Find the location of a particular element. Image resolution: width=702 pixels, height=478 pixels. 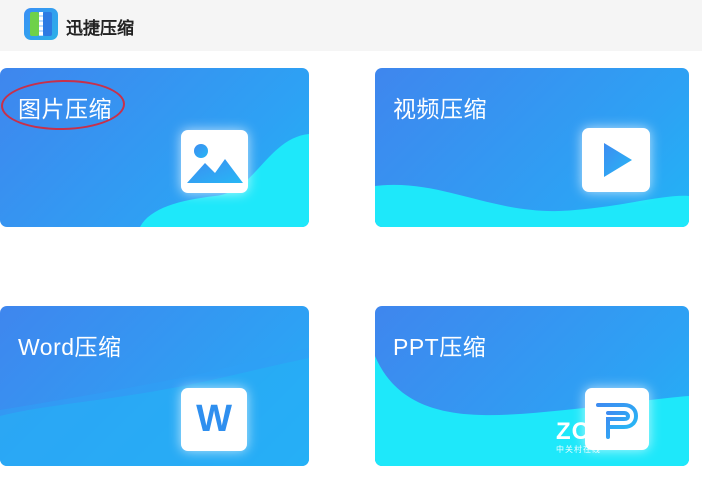

word-compress-card: Word压缩 W is located at coordinates (154, 386).